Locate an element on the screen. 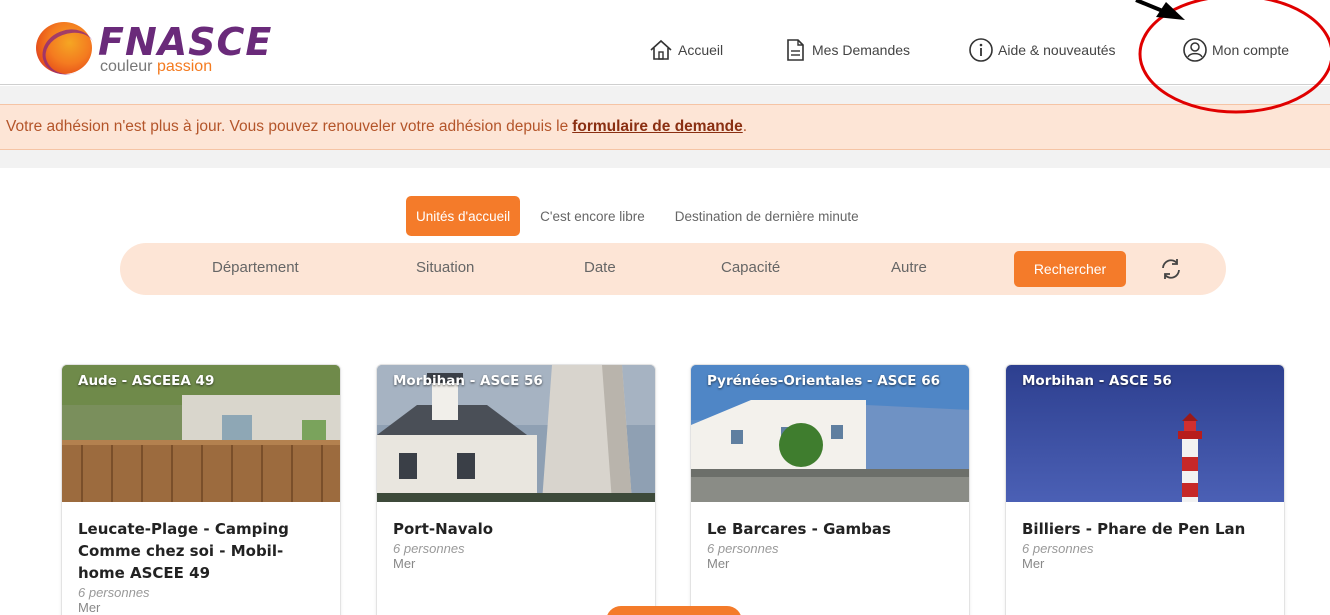 This screenshot has height=615, width=1330. home-icon is located at coordinates (661, 49).